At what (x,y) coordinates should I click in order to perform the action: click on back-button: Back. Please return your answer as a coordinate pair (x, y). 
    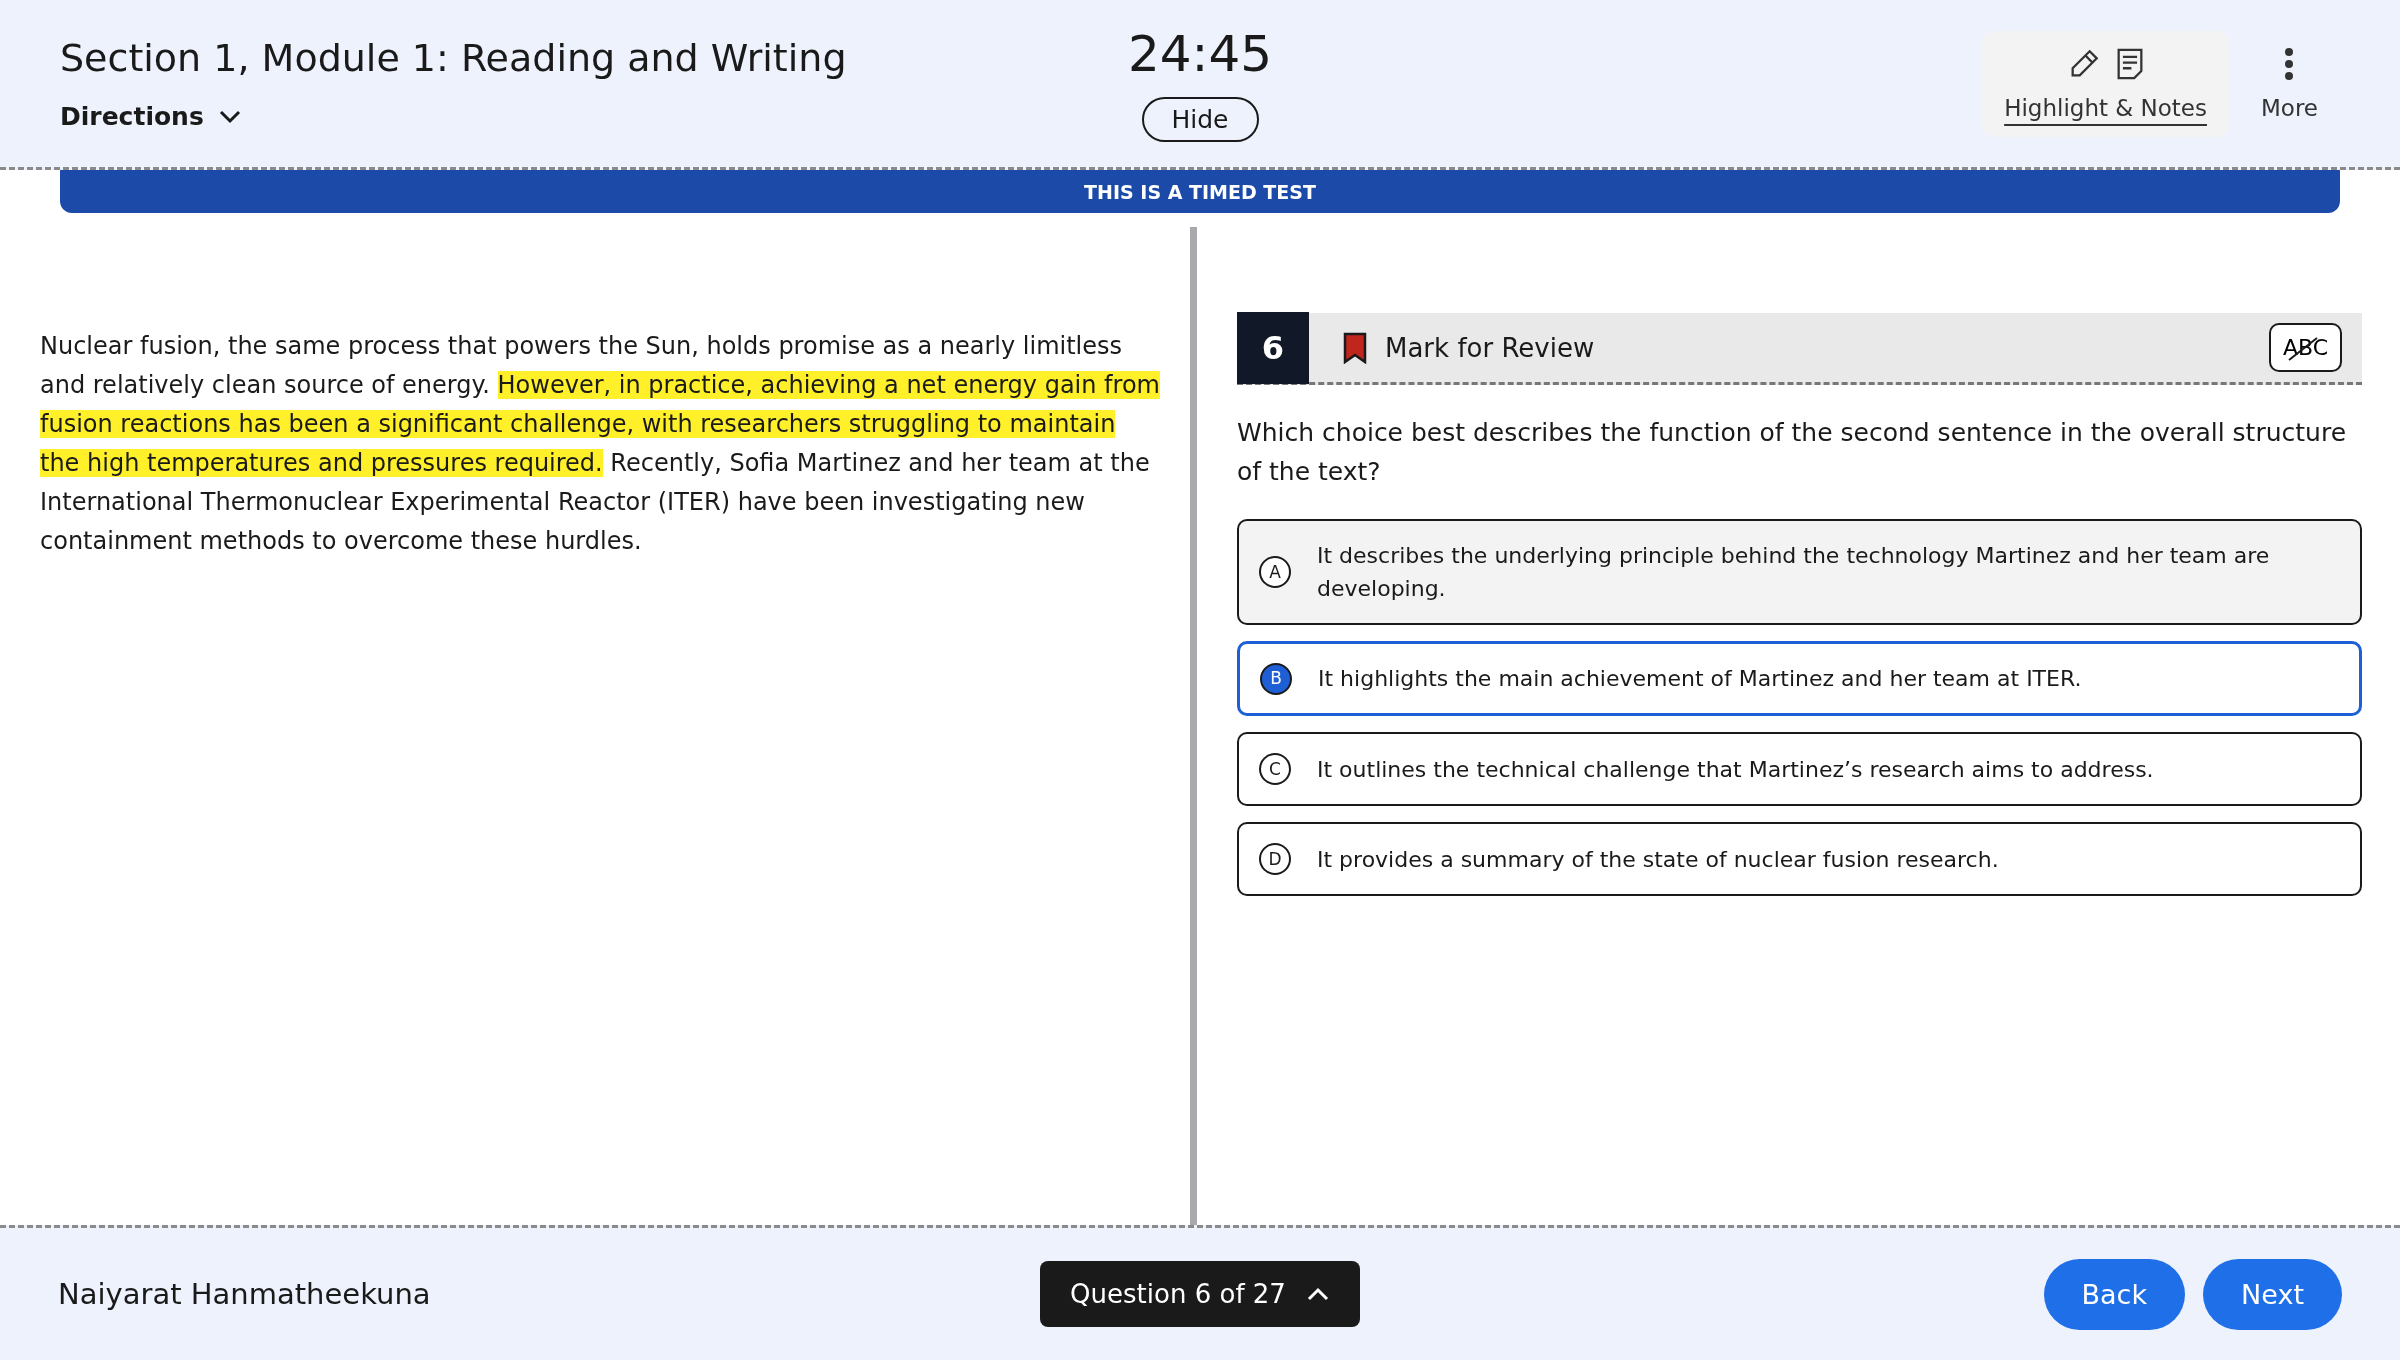
    Looking at the image, I should click on (2114, 1294).